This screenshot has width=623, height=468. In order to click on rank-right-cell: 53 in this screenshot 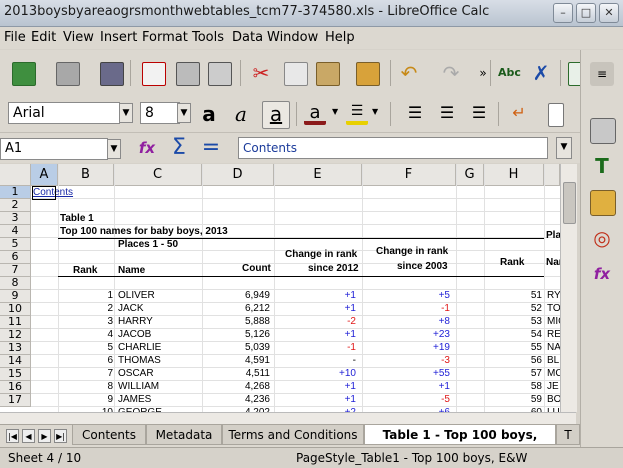, I will do `click(536, 321)`.